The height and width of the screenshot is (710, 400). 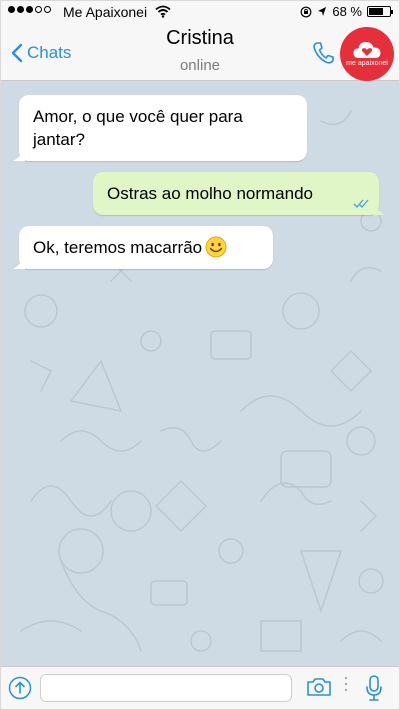 What do you see at coordinates (319, 687) in the screenshot?
I see `camera-icon` at bounding box center [319, 687].